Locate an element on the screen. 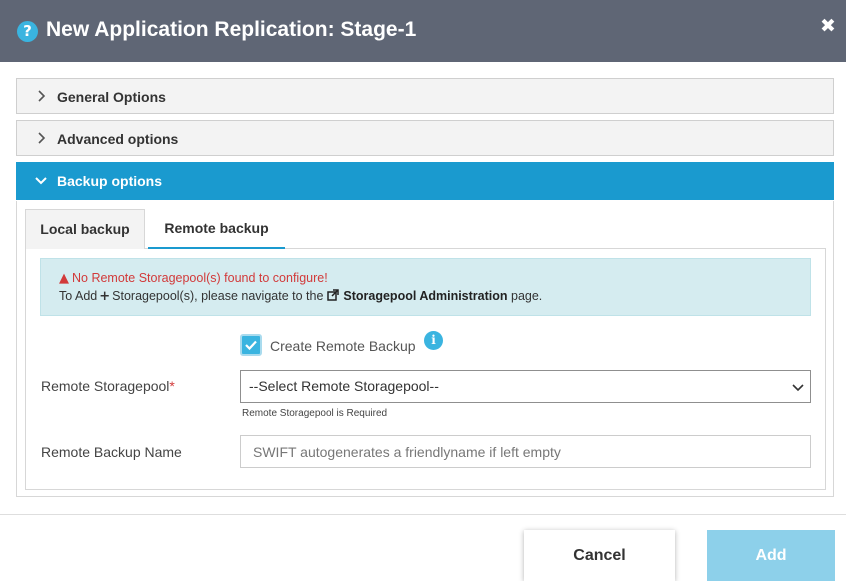  tab-local-backup: Local backup is located at coordinates (85, 229).